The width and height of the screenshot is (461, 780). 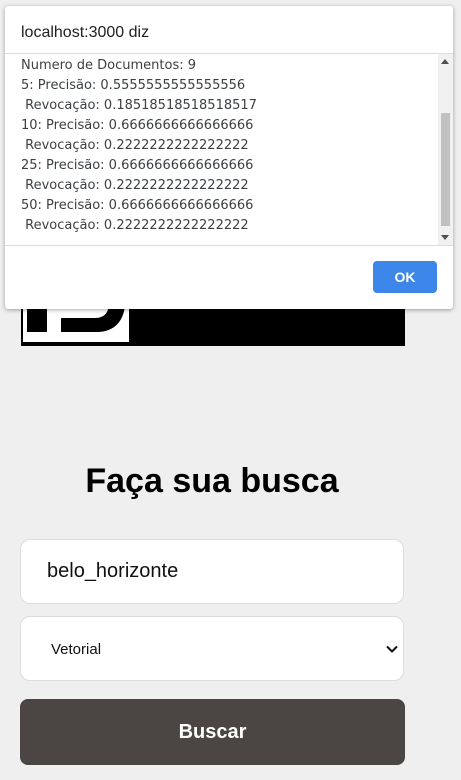 I want to click on search-button: Buscar, so click(x=212, y=732).